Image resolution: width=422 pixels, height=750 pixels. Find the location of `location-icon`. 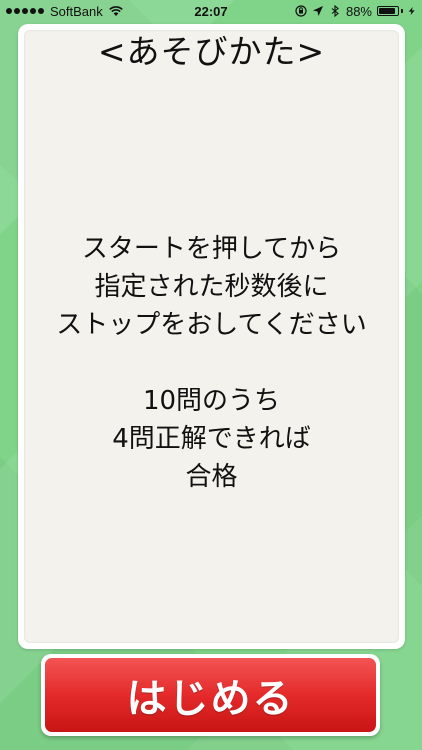

location-icon is located at coordinates (317, 11).